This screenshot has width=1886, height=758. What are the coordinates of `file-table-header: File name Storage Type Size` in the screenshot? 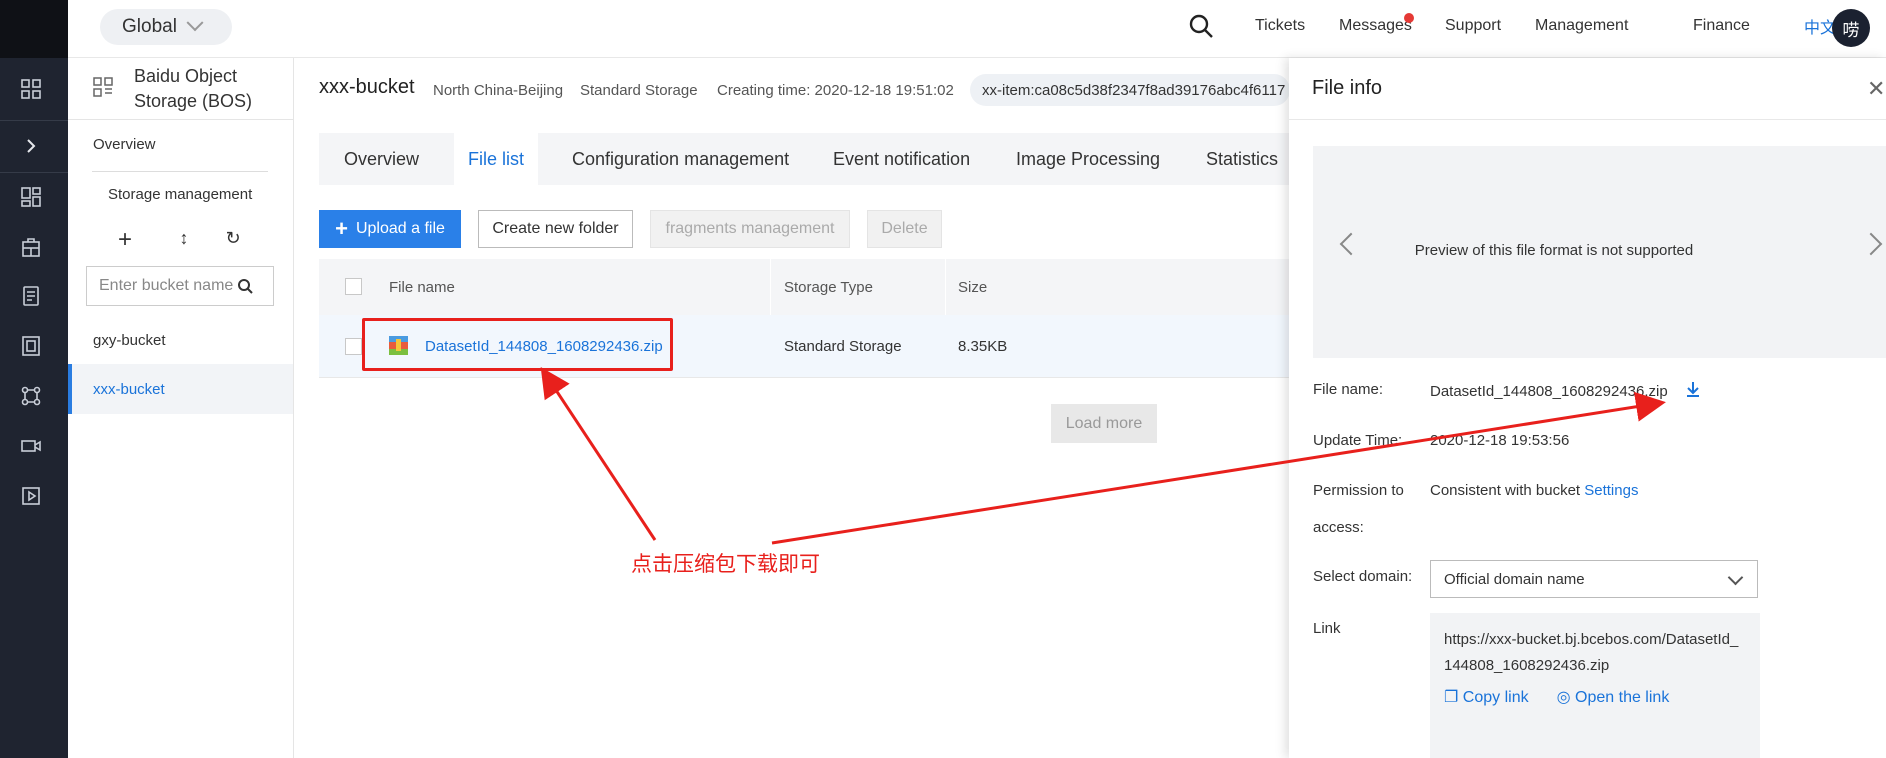 It's located at (804, 287).